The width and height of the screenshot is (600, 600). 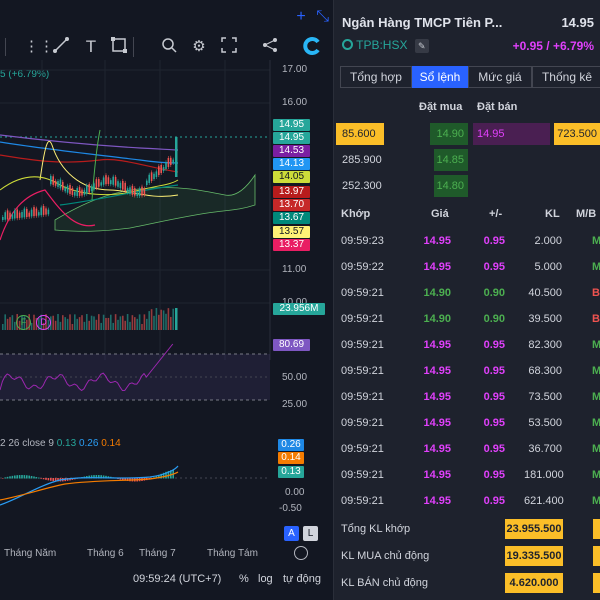 I want to click on financials-marker-icon: F, so click(x=23, y=322).